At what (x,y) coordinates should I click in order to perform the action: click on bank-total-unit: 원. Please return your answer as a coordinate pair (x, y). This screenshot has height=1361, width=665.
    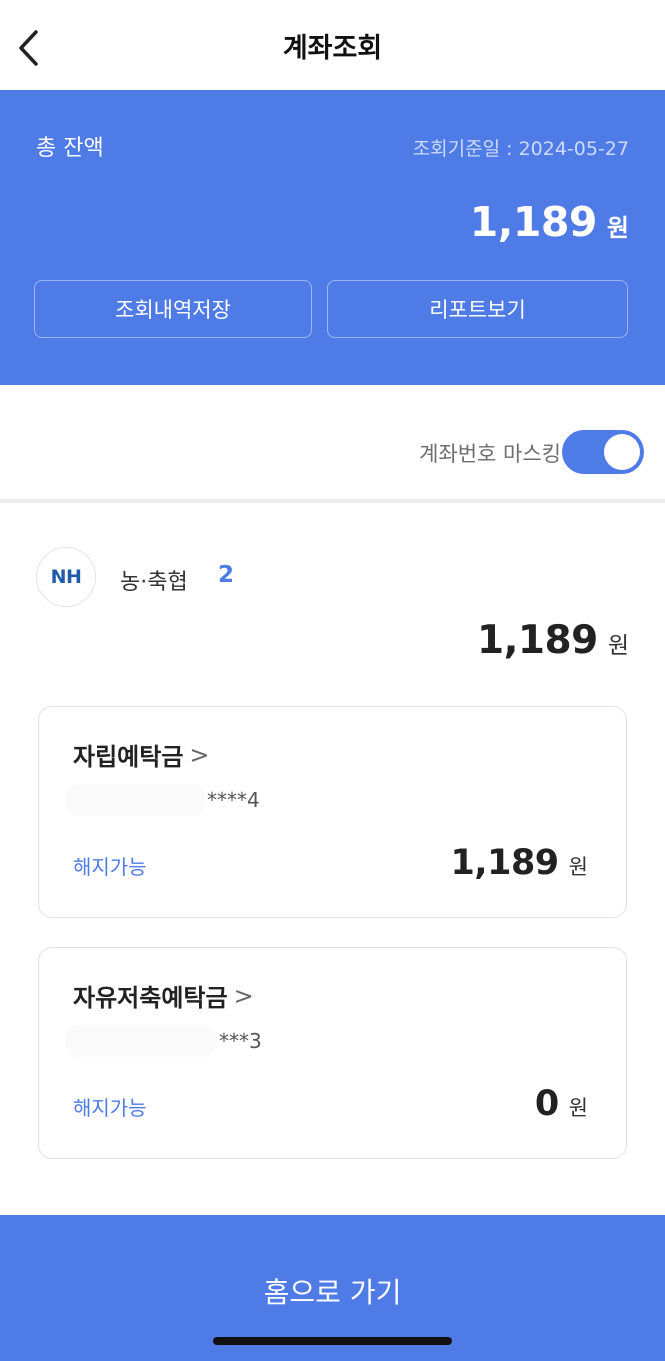
    Looking at the image, I should click on (618, 646).